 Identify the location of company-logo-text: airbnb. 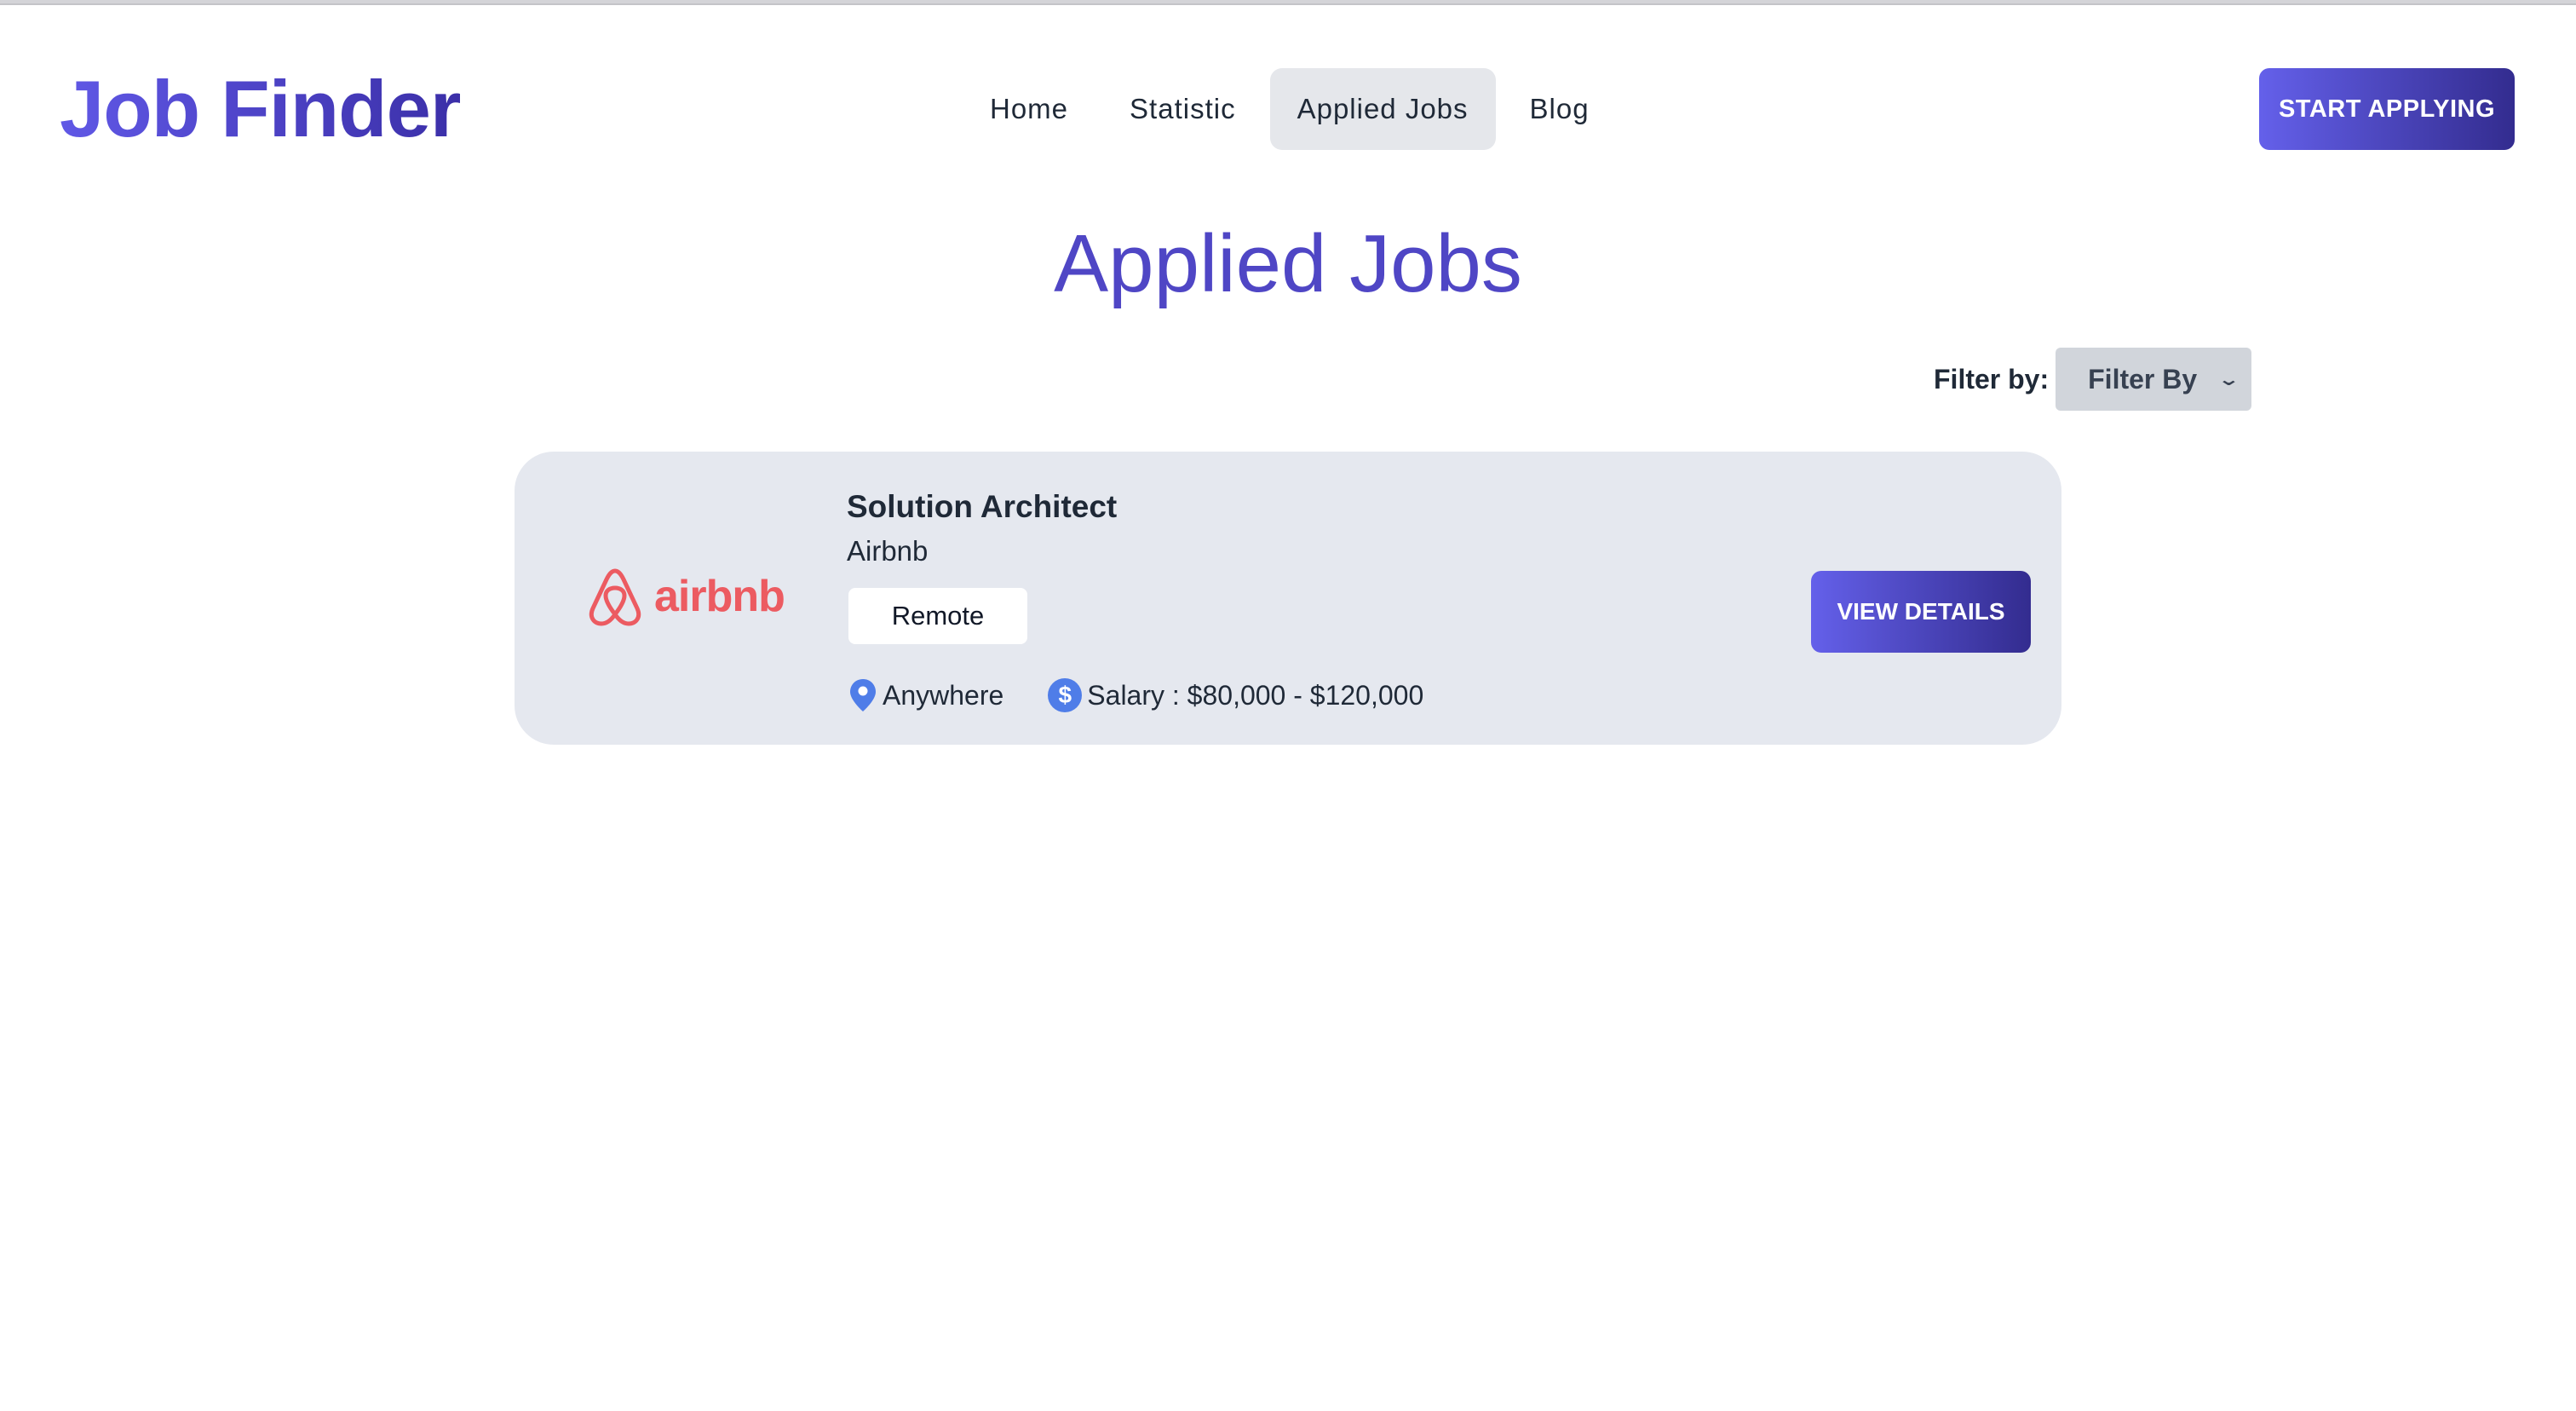
(719, 596).